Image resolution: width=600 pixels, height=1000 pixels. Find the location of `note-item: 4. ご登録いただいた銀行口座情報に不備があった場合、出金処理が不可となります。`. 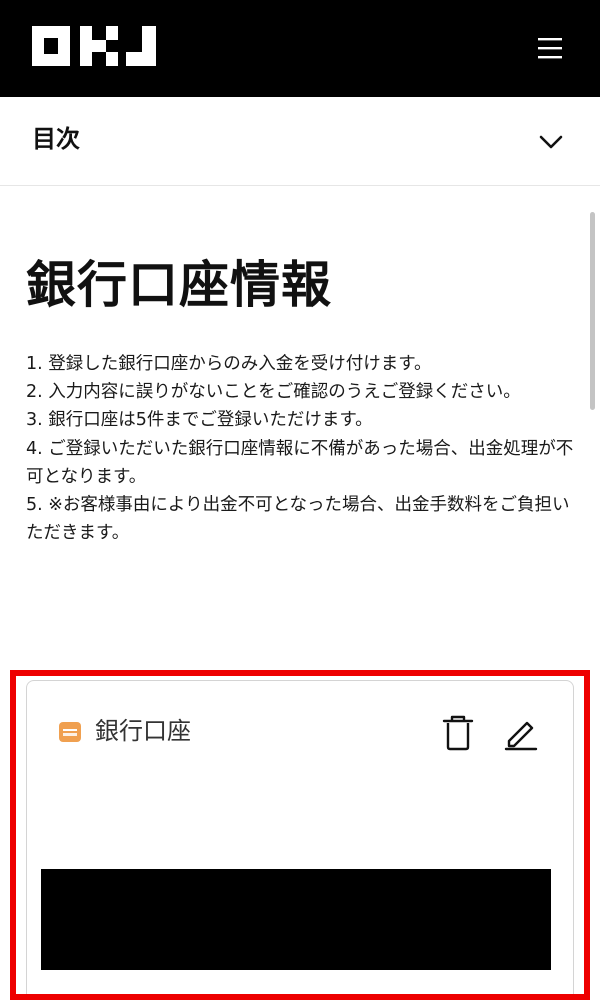

note-item: 4. ご登録いただいた銀行口座情報に不備があった場合、出金処理が不可となります。 is located at coordinates (300, 462).